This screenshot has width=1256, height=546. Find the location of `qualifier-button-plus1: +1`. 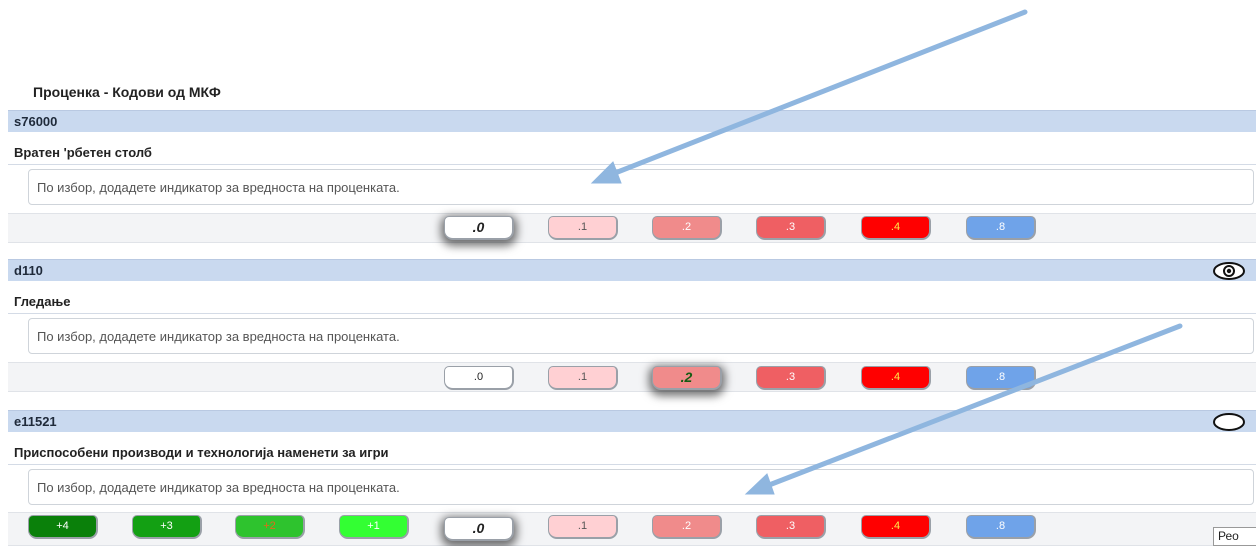

qualifier-button-plus1: +1 is located at coordinates (374, 527).